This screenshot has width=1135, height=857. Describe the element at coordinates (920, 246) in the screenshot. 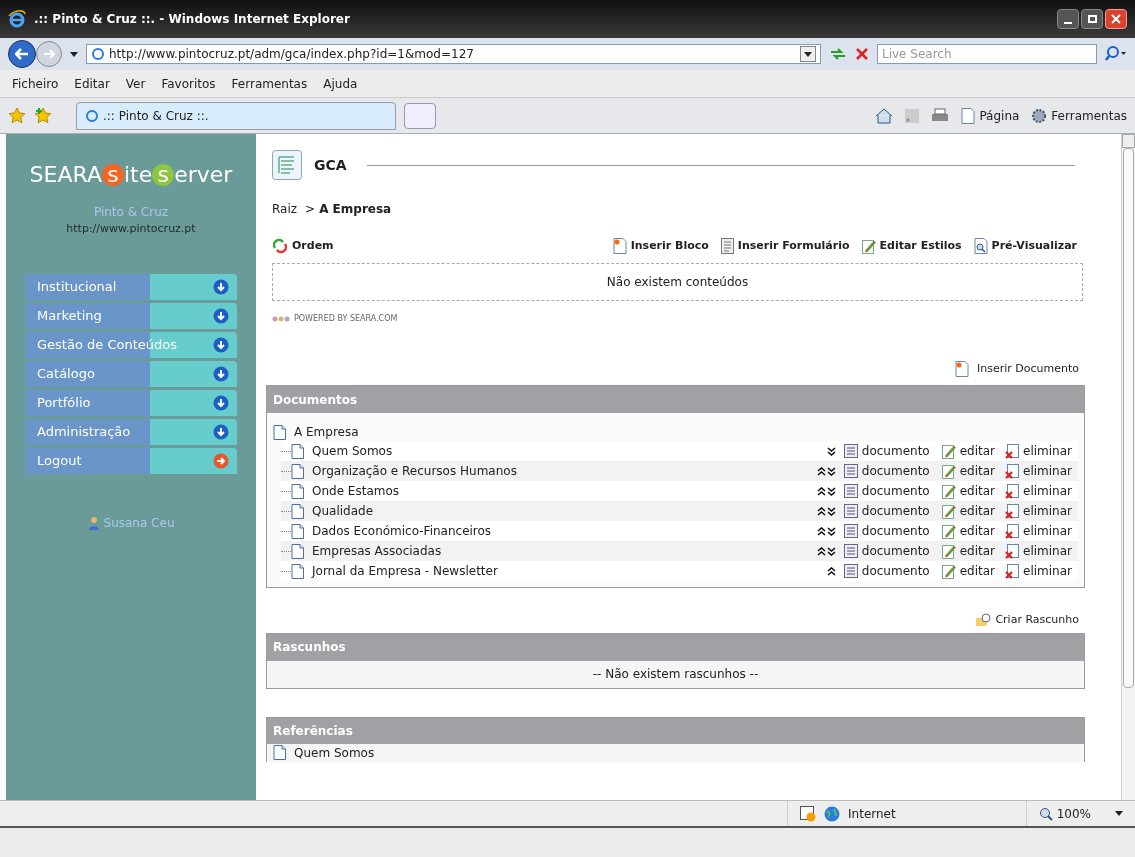

I see `toolbar-link: Editar Estilos` at that location.